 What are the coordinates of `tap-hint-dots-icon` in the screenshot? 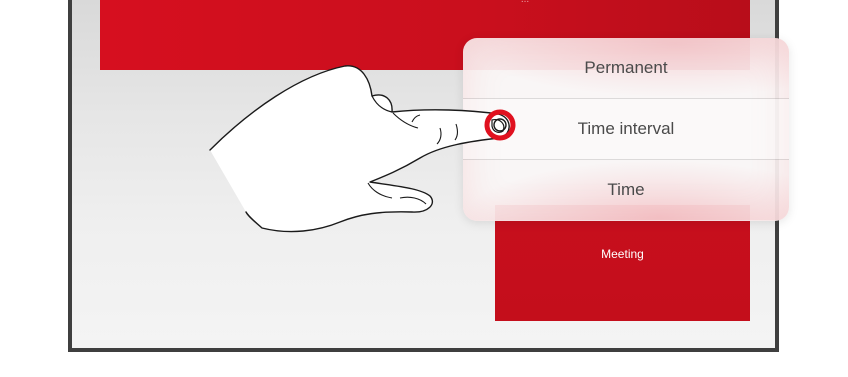 It's located at (426, 118).